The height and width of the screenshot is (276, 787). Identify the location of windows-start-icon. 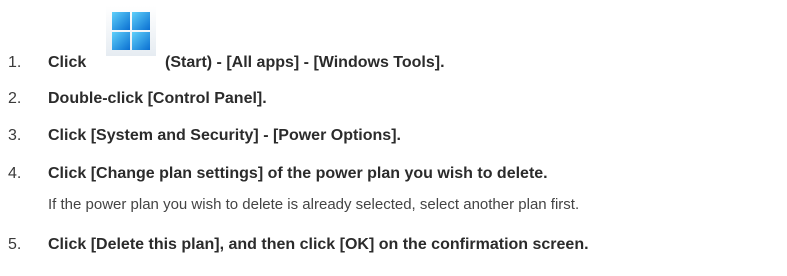
(131, 31).